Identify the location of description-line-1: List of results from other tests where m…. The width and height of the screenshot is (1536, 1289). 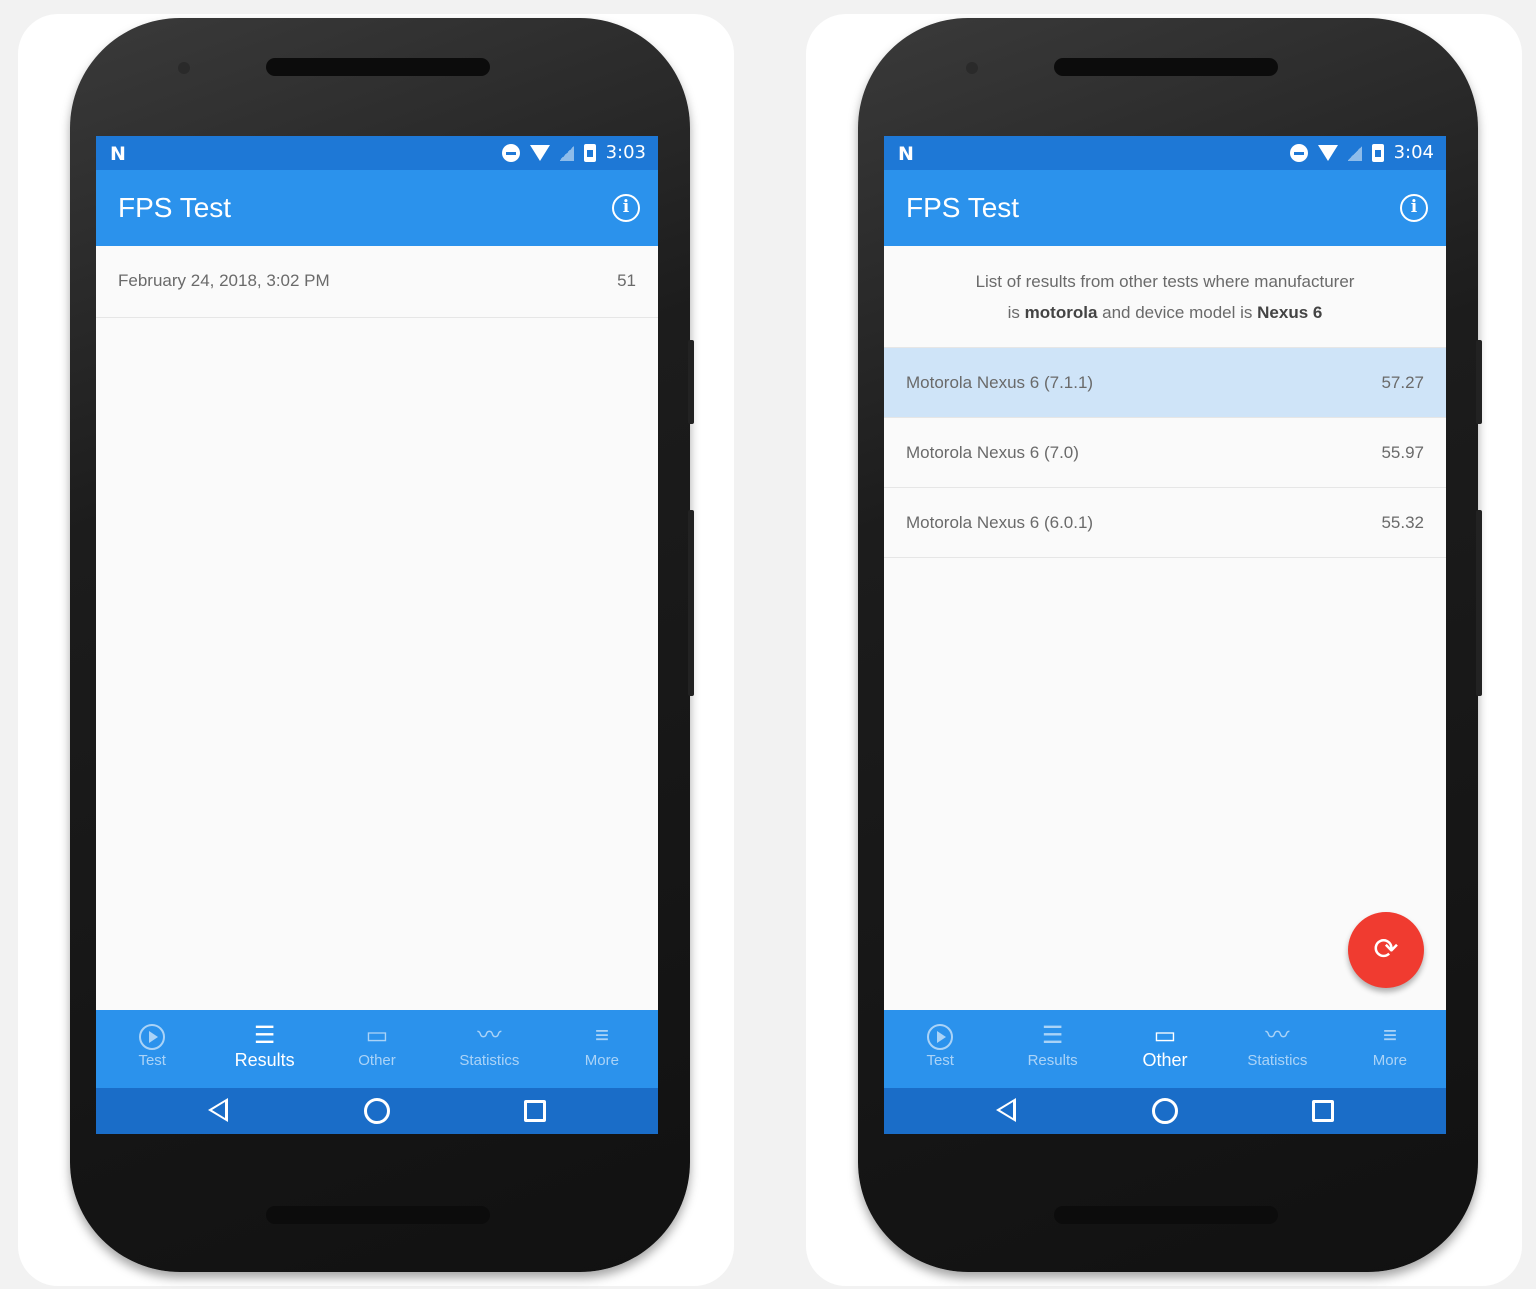
(1165, 281).